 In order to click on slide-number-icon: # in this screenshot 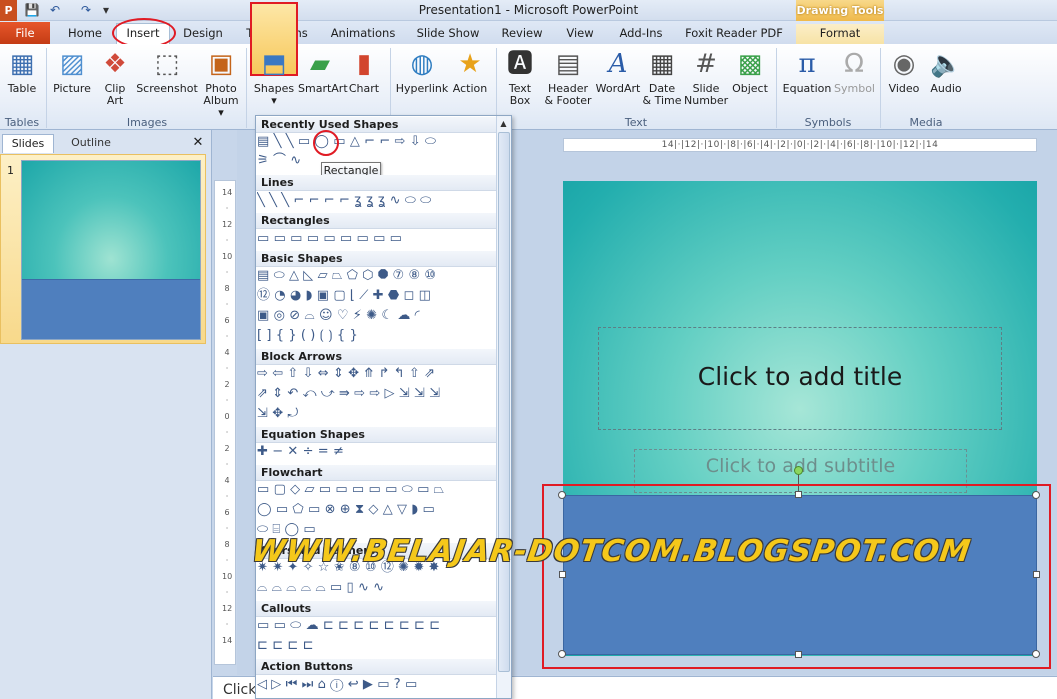, I will do `click(706, 64)`.